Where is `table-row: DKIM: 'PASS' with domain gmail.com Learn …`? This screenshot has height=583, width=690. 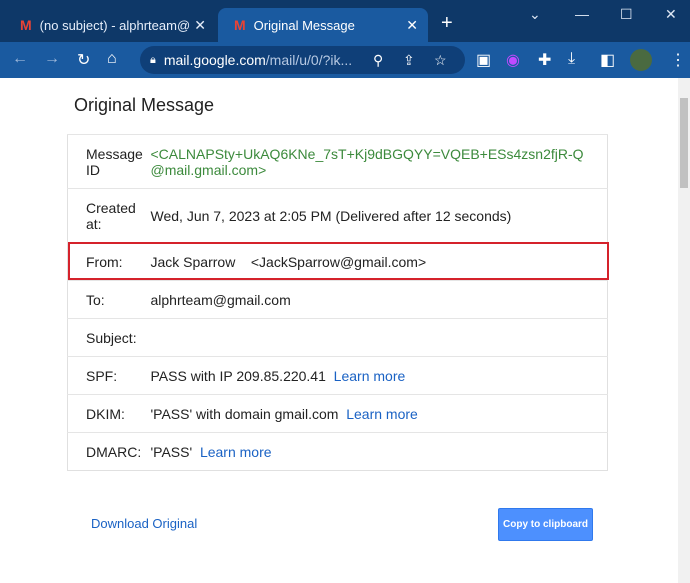 table-row: DKIM: 'PASS' with domain gmail.com Learn … is located at coordinates (337, 413).